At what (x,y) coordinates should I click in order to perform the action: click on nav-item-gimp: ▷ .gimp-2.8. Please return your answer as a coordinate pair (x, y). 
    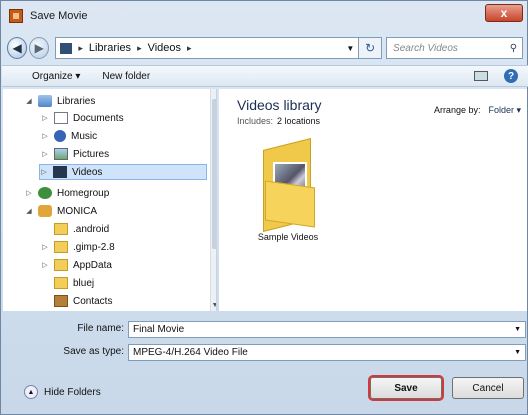
    Looking at the image, I should click on (78, 247).